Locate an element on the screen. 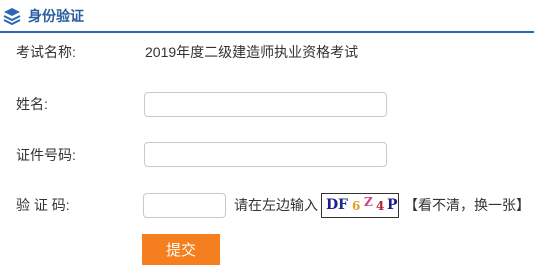  captcha-char: F is located at coordinates (343, 205).